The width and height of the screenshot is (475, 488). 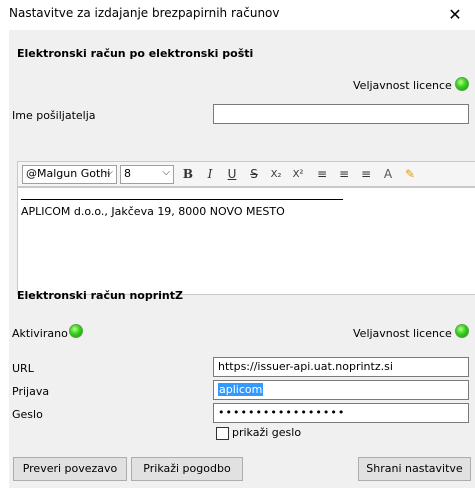 What do you see at coordinates (341, 114) in the screenshot?
I see `sender-name-input` at bounding box center [341, 114].